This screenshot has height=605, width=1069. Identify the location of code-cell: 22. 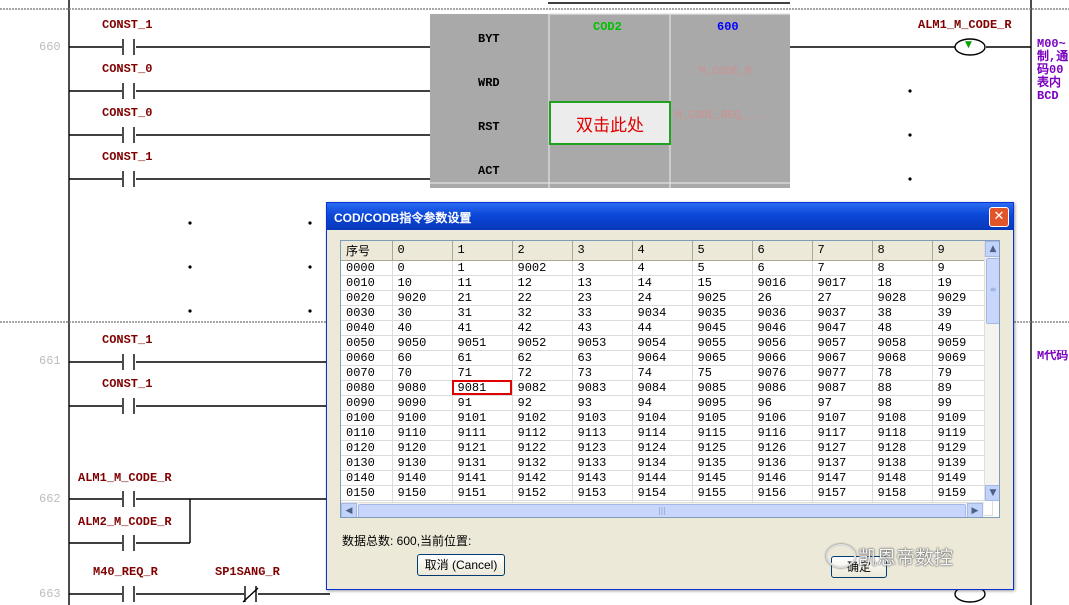
(542, 298).